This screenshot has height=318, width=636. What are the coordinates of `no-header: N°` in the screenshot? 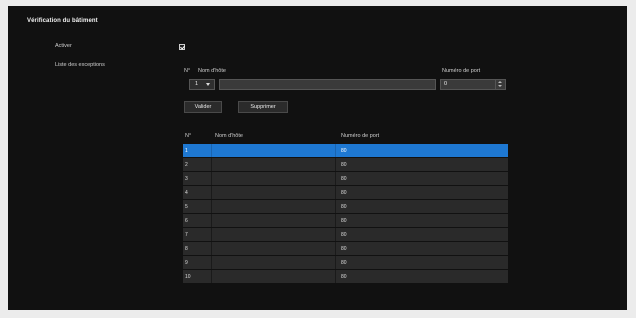 It's located at (187, 71).